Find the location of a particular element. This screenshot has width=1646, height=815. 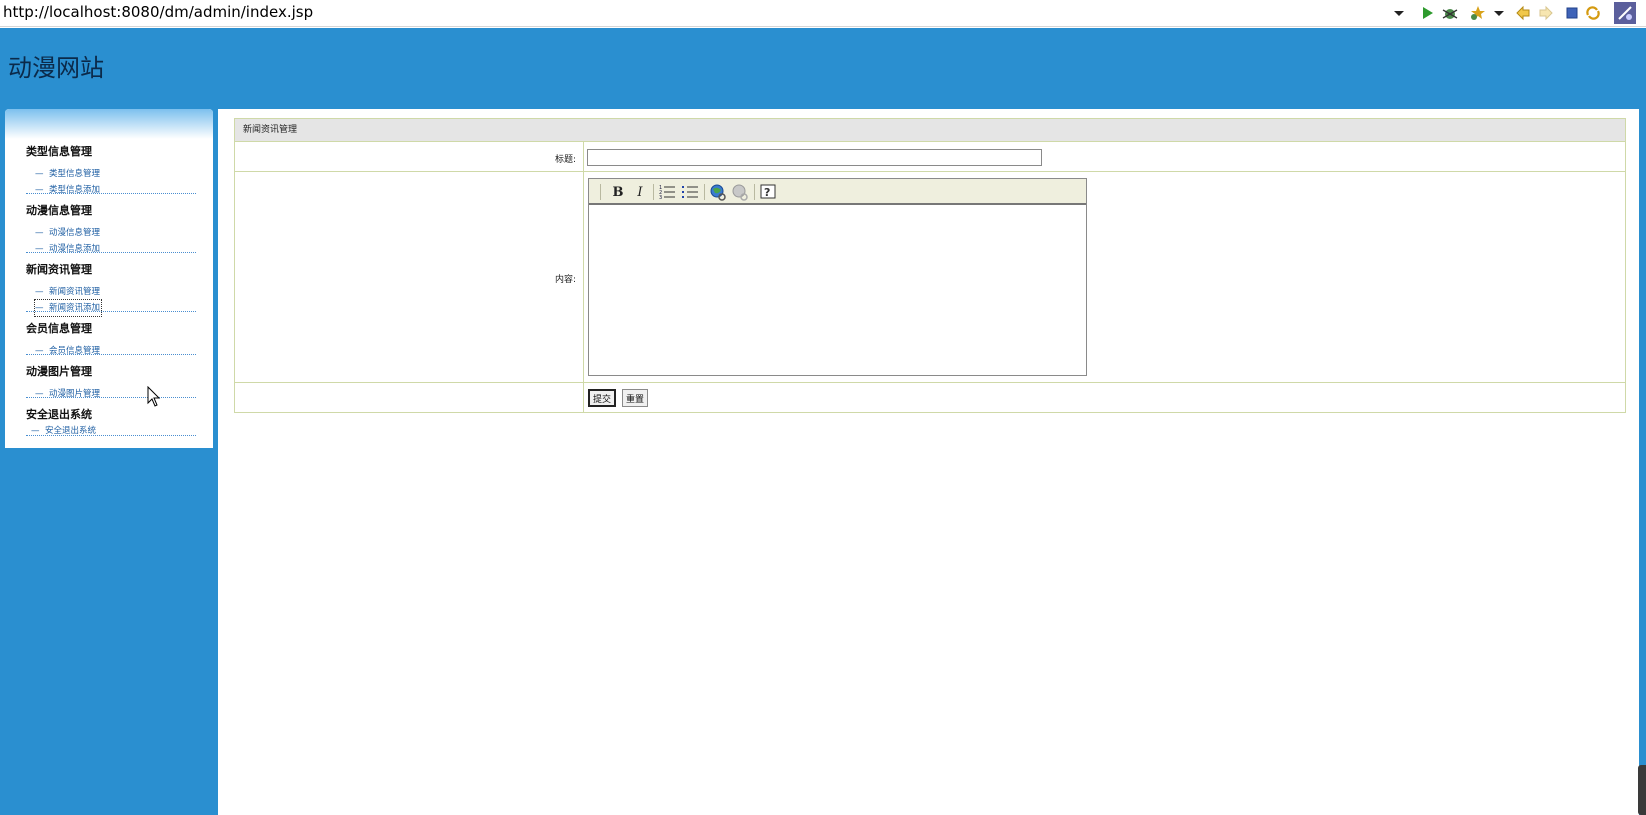

sidebar-item-news-manage: — 新闻资讯管理 is located at coordinates (111, 292).